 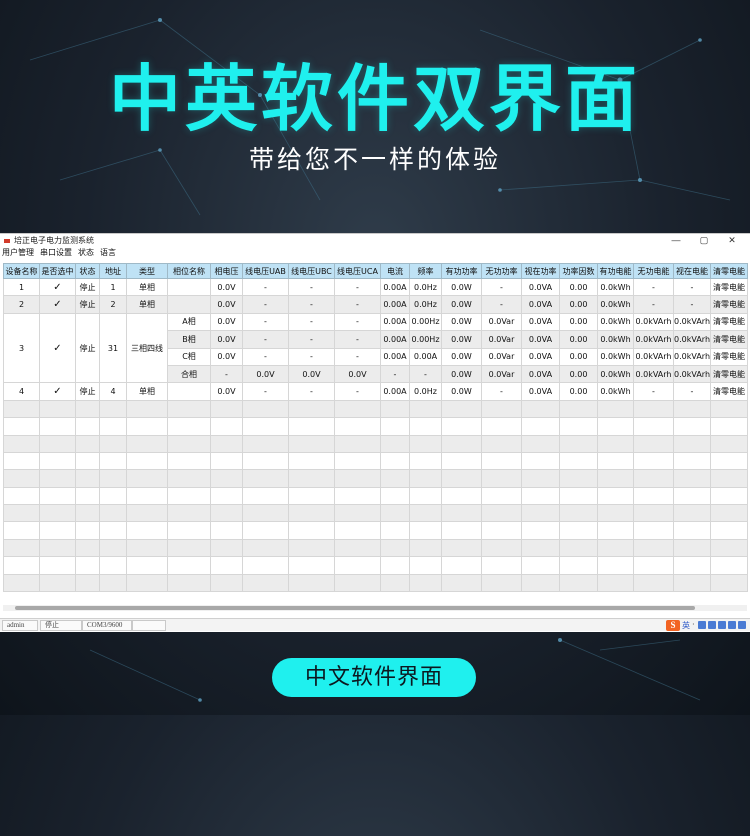 What do you see at coordinates (653, 271) in the screenshot?
I see `column-header: 无功电能` at bounding box center [653, 271].